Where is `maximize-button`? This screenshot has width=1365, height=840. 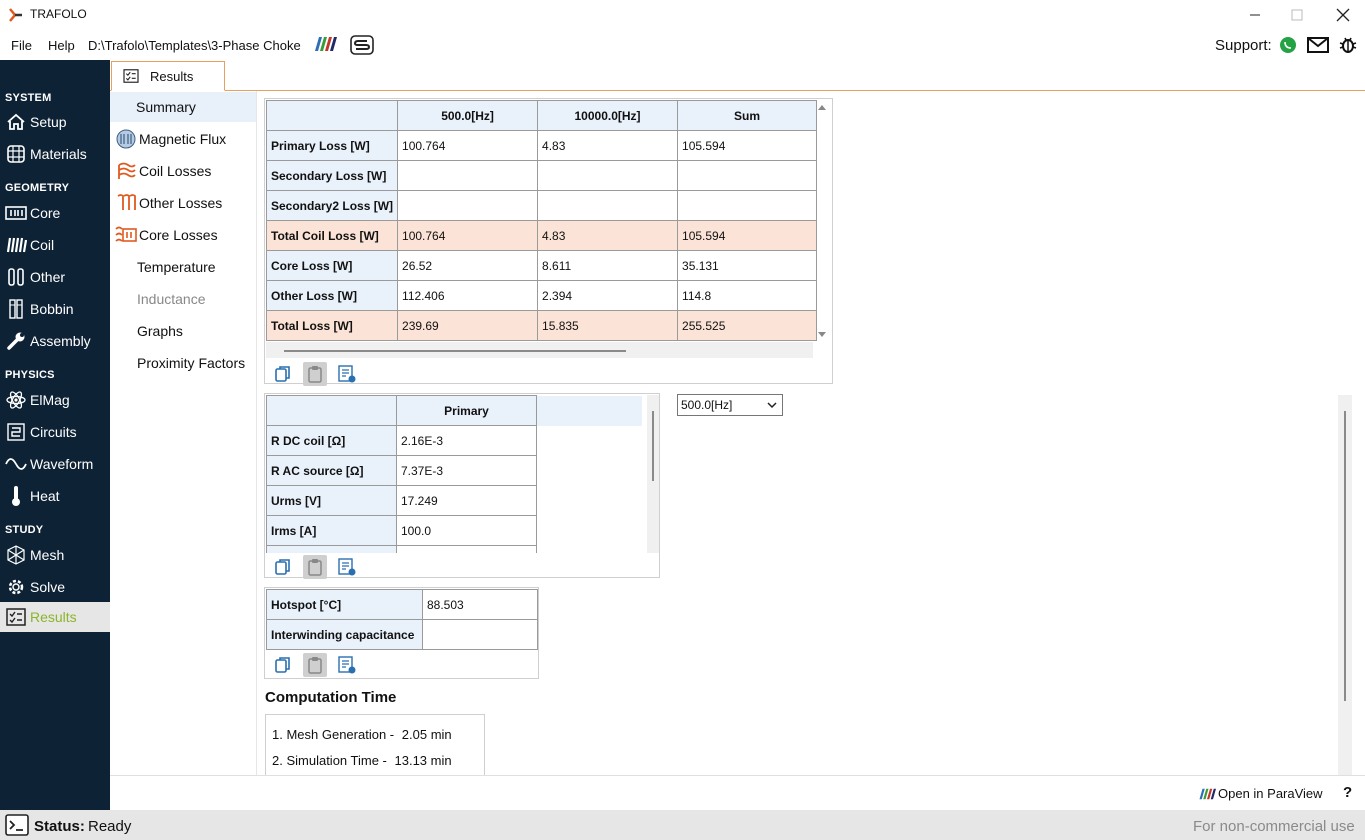
maximize-button is located at coordinates (1297, 15).